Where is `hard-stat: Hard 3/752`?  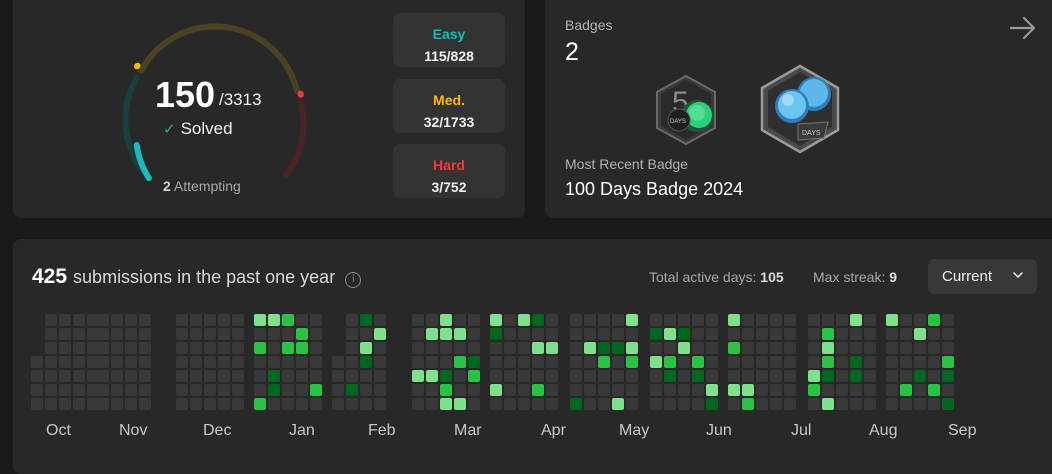
hard-stat: Hard 3/752 is located at coordinates (449, 171).